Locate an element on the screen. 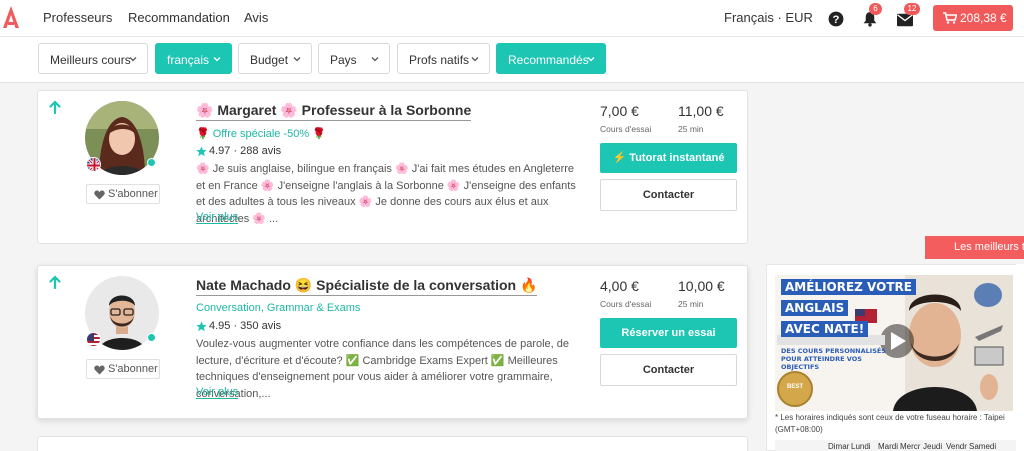  brand-logo-icon is located at coordinates (11, 17).